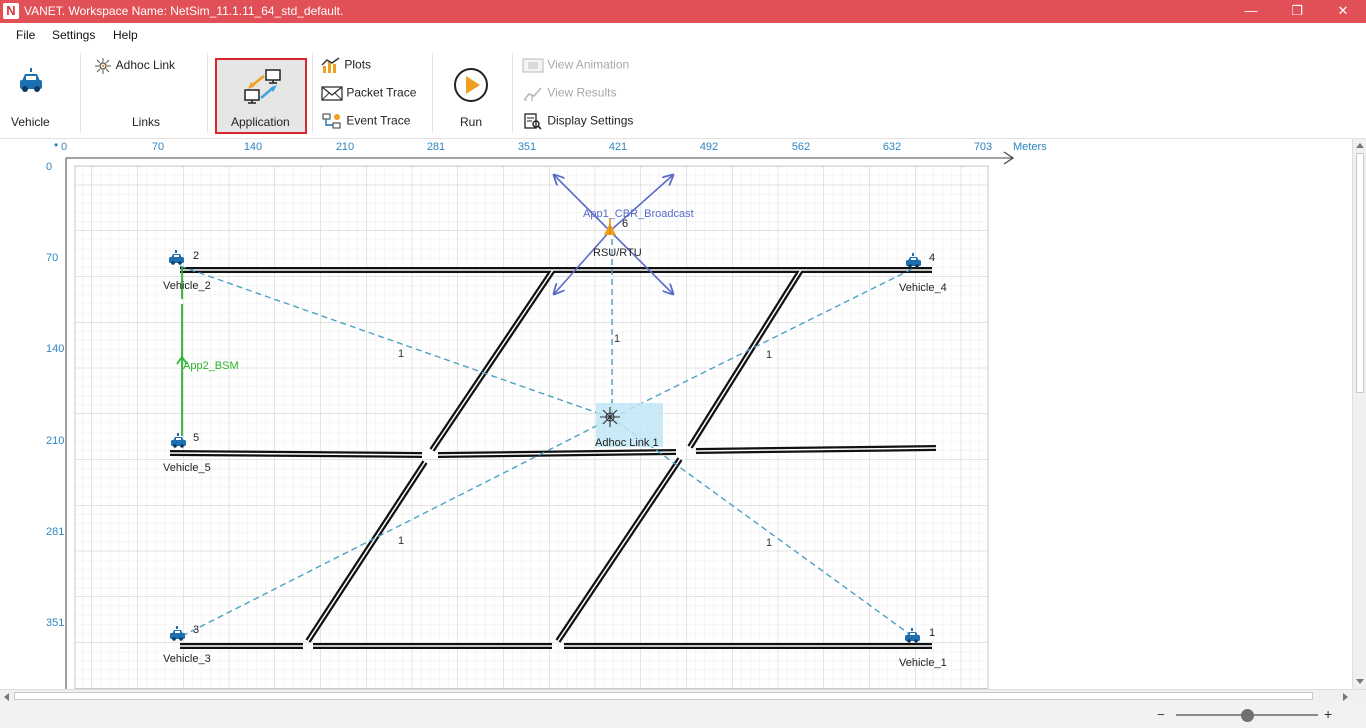 Image resolution: width=1366 pixels, height=728 pixels. Describe the element at coordinates (381, 92) in the screenshot. I see `packet-trace-label: Packet Trace` at that location.